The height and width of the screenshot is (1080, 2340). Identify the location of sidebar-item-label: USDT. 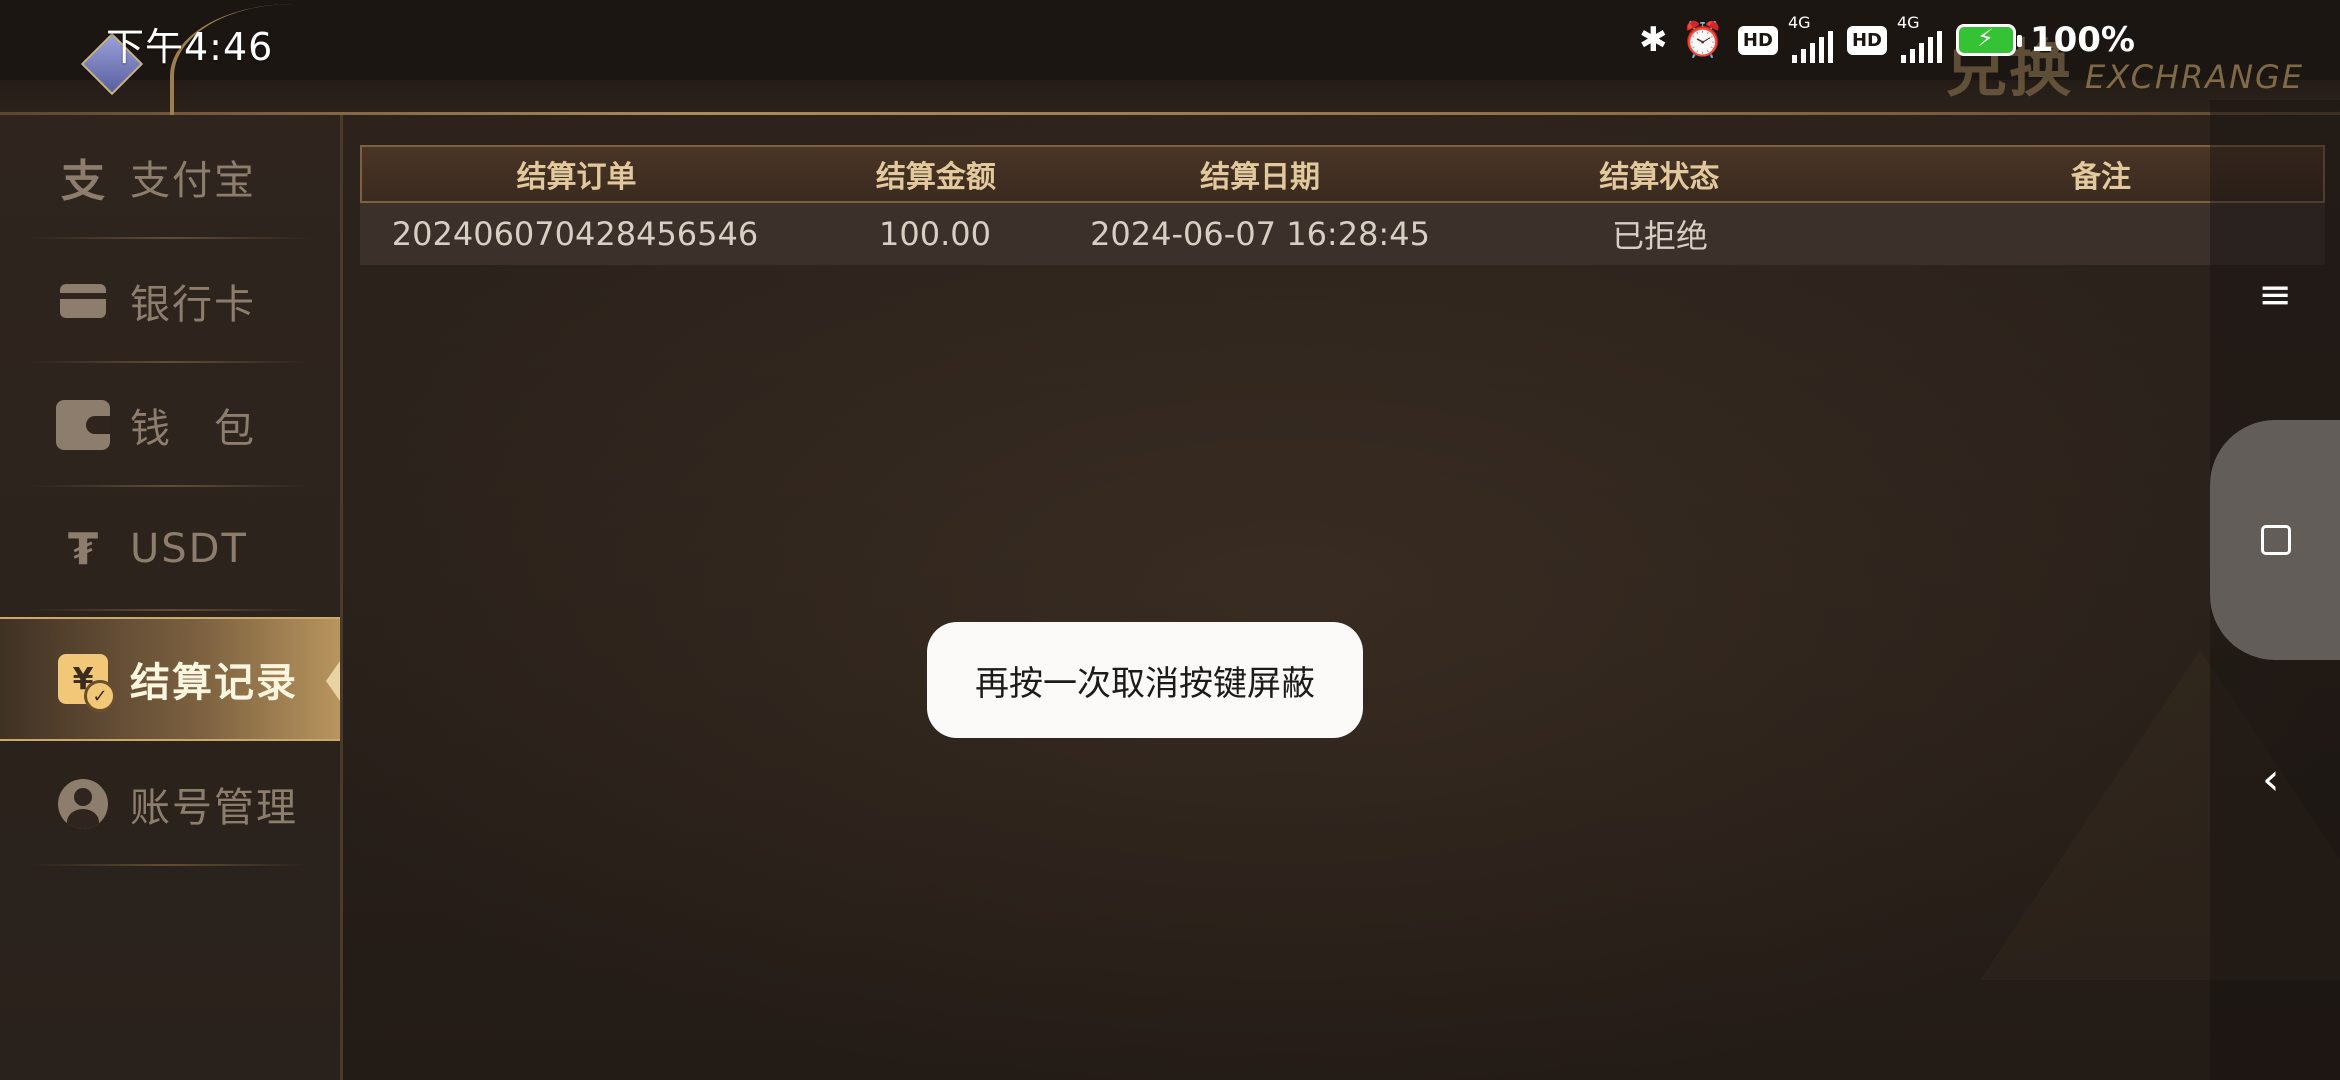
(189, 549).